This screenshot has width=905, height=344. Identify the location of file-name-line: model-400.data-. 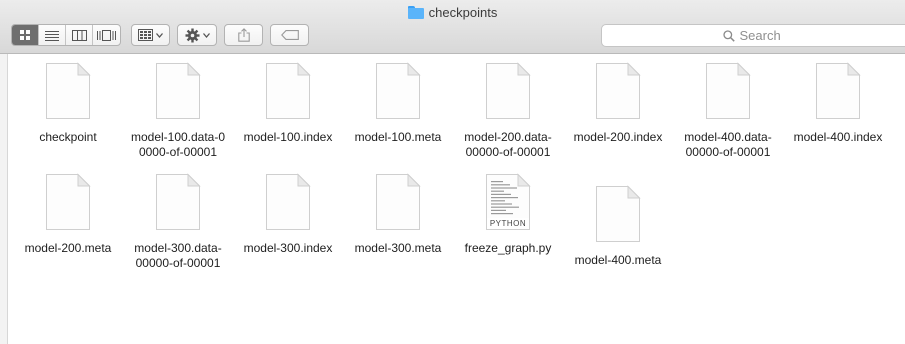
(728, 137).